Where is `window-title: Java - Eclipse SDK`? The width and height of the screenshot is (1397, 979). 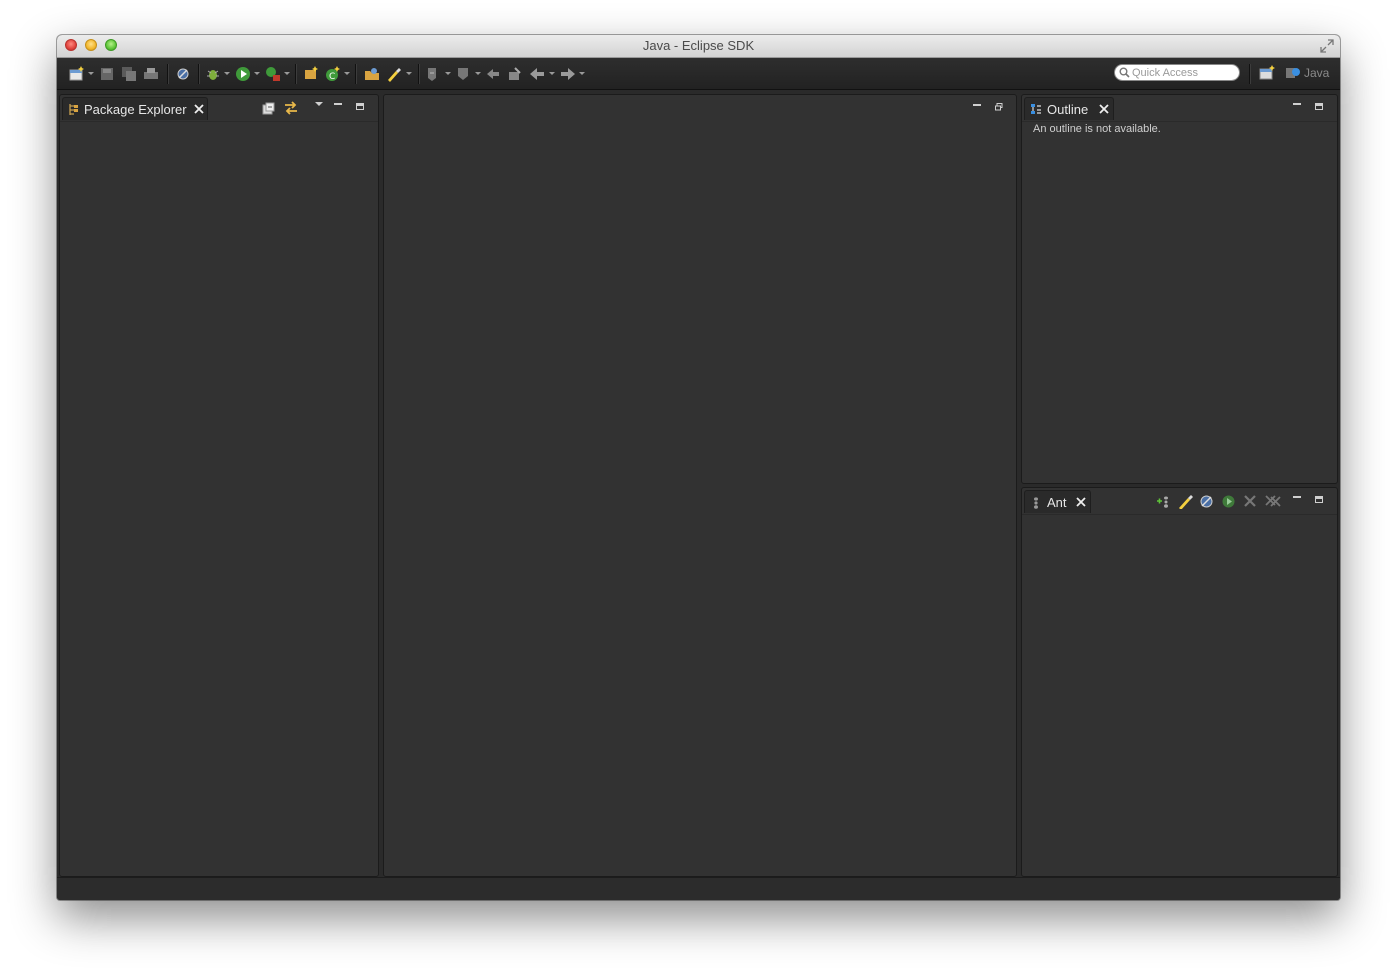
window-title: Java - Eclipse SDK is located at coordinates (698, 45).